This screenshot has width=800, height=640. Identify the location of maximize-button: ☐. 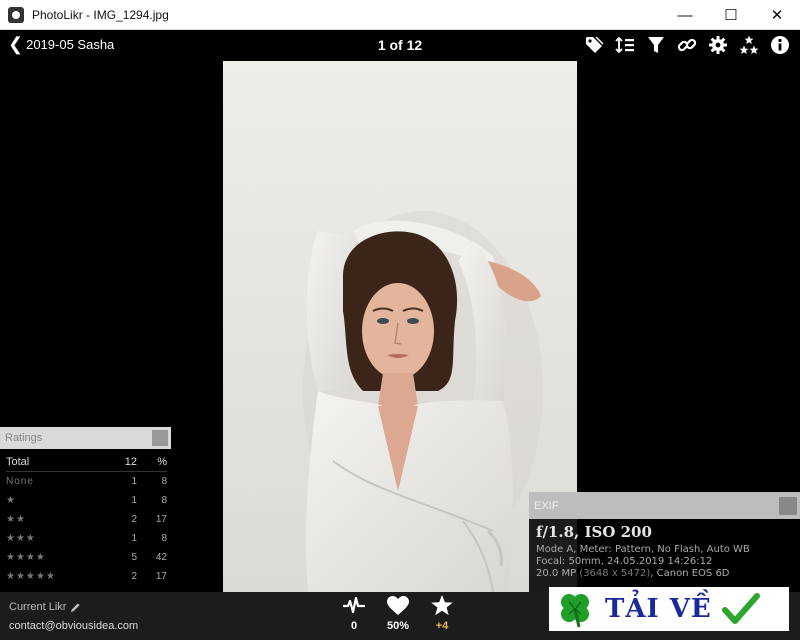
(731, 15).